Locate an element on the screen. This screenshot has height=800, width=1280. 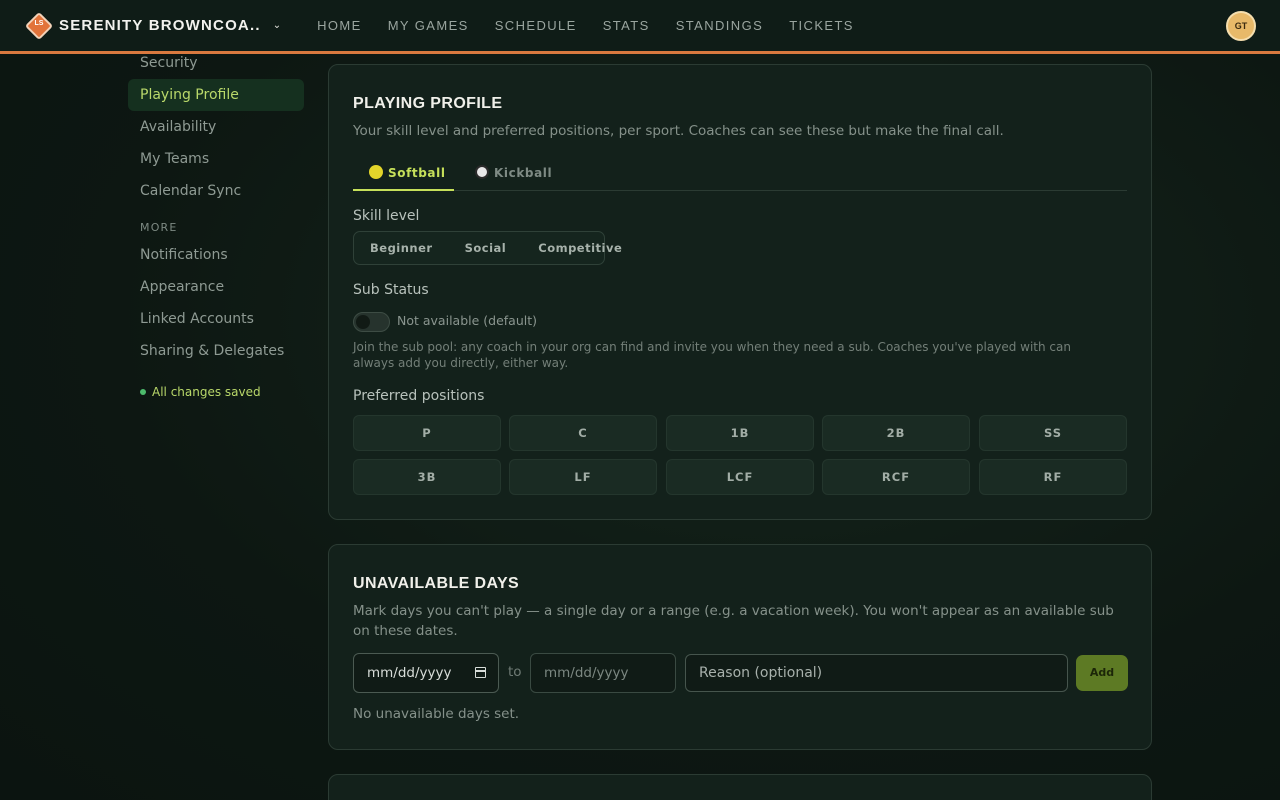
card-title: UNAVAILABLE DAYS is located at coordinates (436, 583).